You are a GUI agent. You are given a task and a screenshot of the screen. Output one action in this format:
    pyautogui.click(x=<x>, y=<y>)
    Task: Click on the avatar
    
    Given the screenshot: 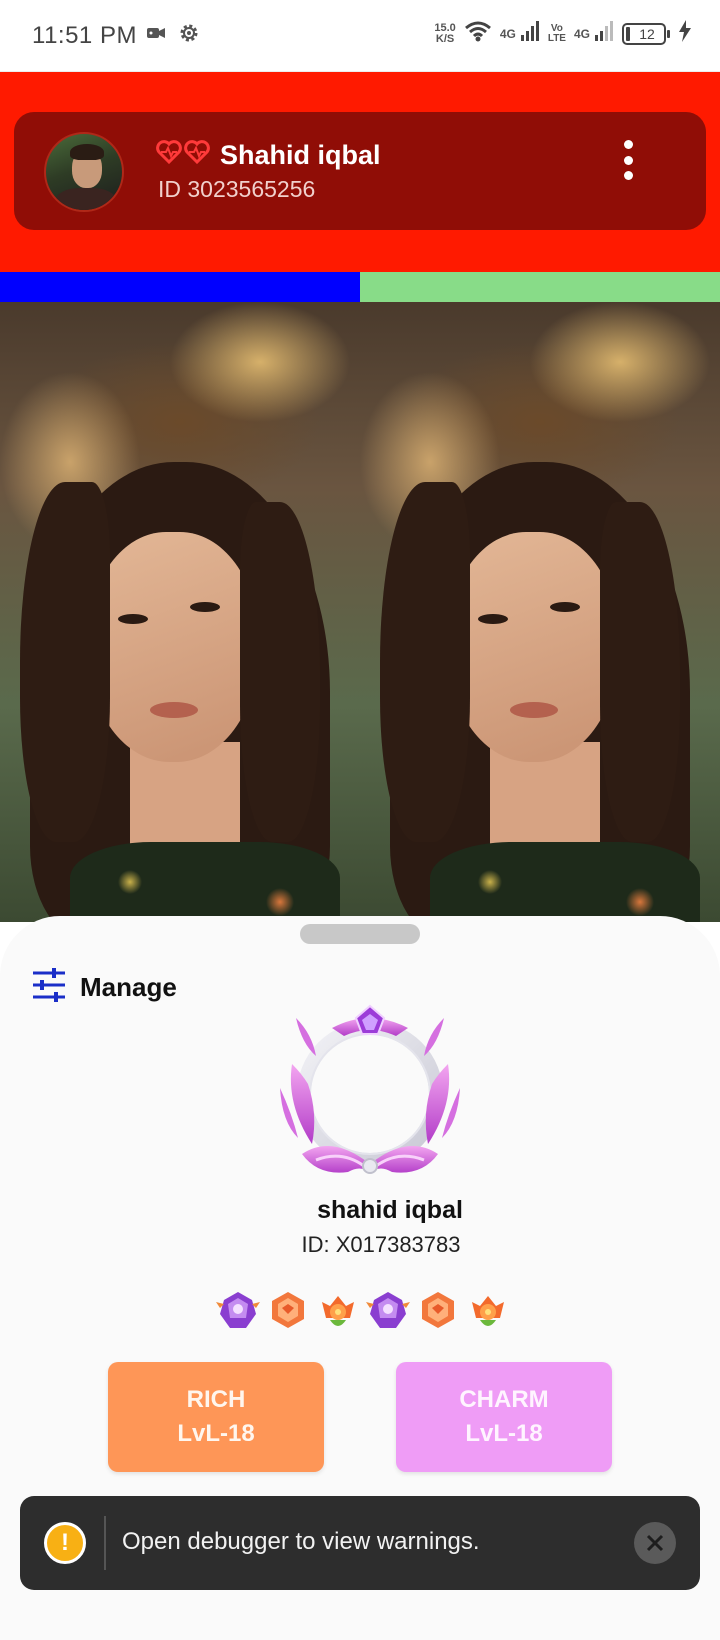 What is the action you would take?
    pyautogui.click(x=84, y=172)
    